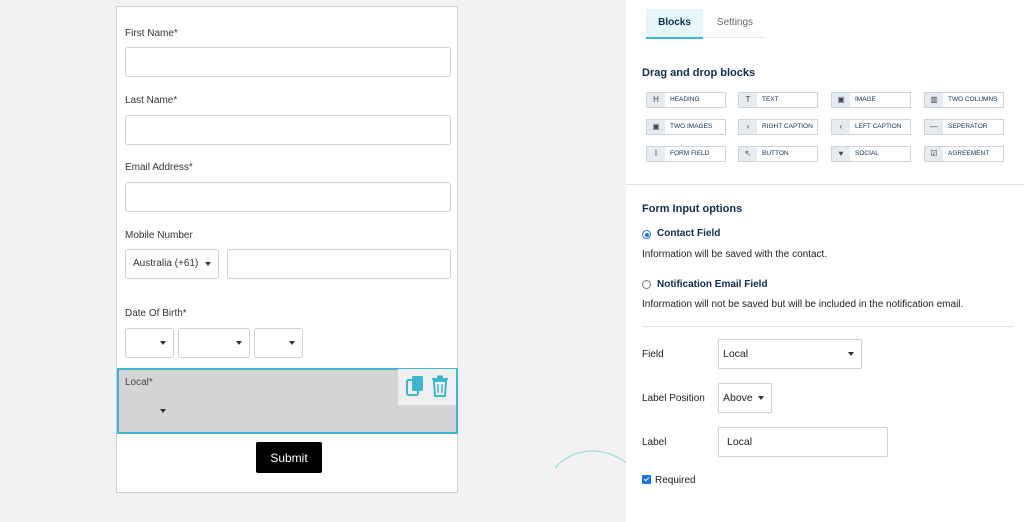  Describe the element at coordinates (214, 343) in the screenshot. I see `dob-month-select` at that location.